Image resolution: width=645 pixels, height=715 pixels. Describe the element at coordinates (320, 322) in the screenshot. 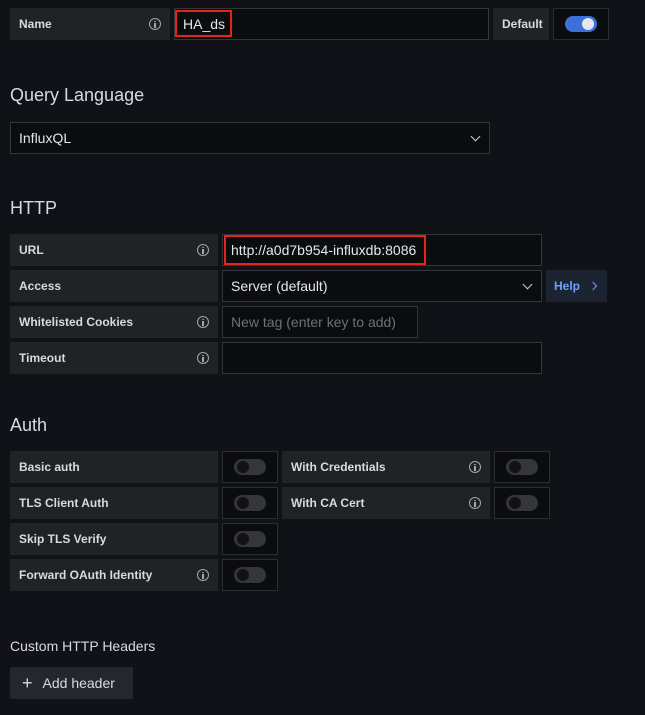

I see `cookies-tag-input: New tag (enter key to add)` at that location.